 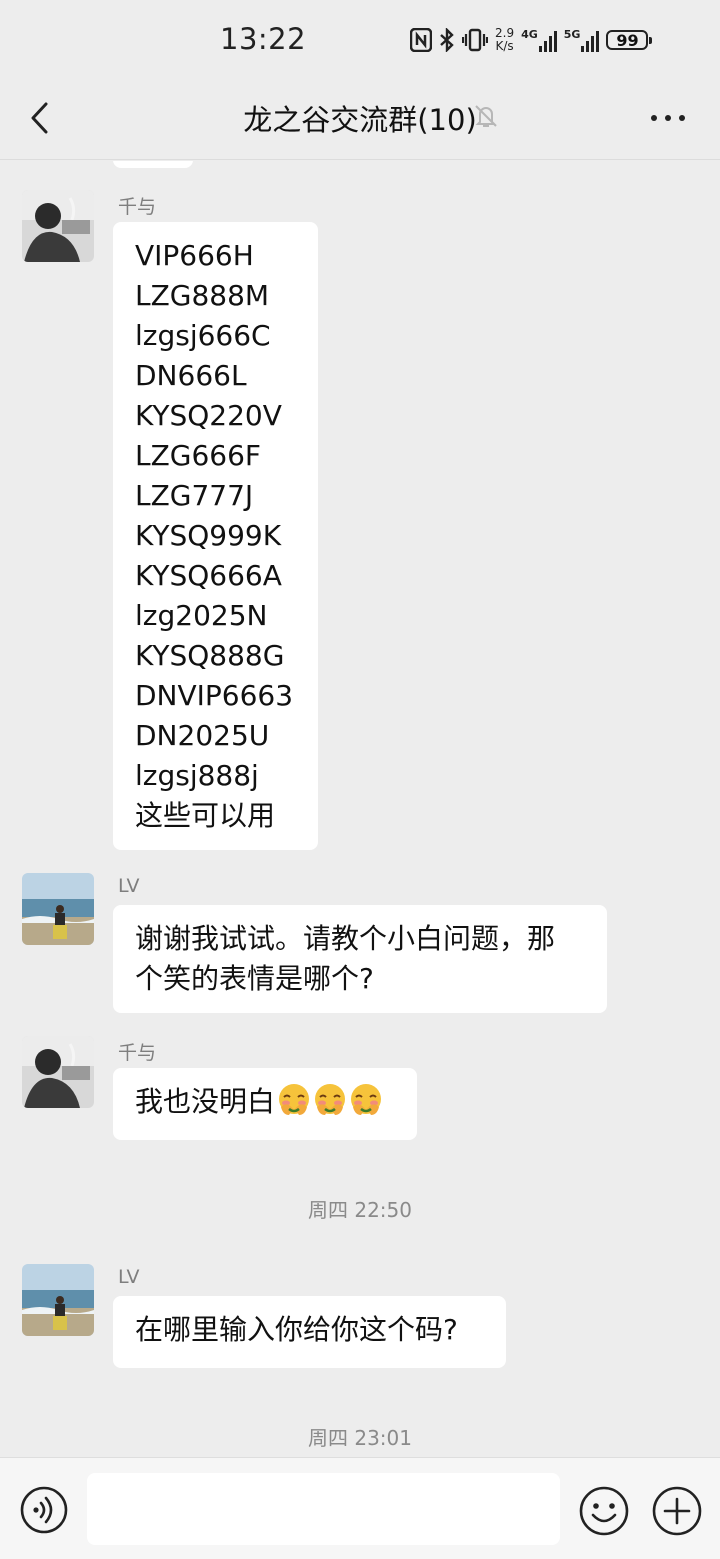 I want to click on message-text-line: 这些可以用, so click(x=205, y=815).